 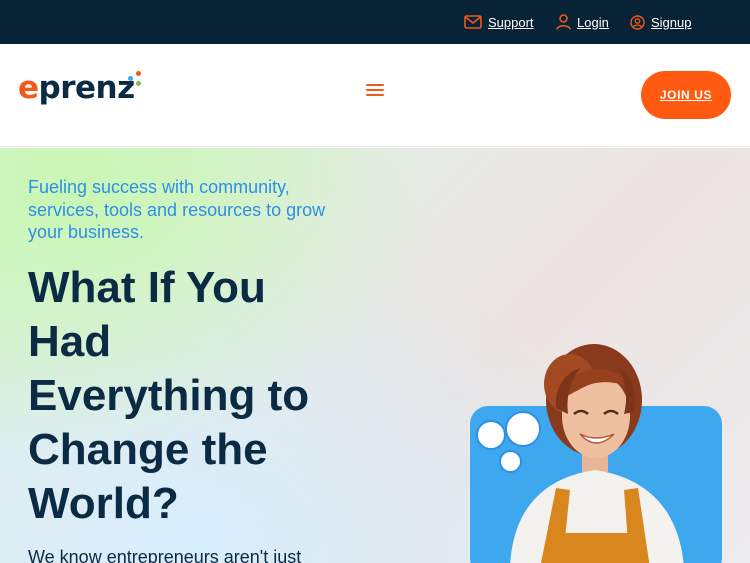 What do you see at coordinates (511, 22) in the screenshot?
I see `support-label: Support` at bounding box center [511, 22].